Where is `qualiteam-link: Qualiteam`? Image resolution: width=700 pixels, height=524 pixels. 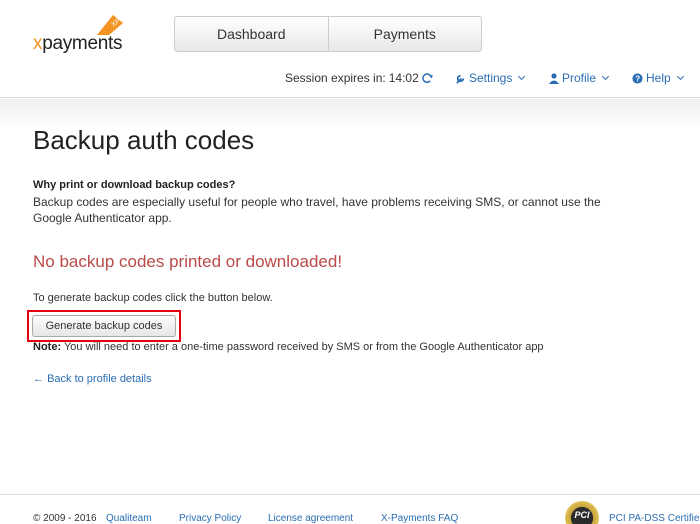 qualiteam-link: Qualiteam is located at coordinates (129, 518).